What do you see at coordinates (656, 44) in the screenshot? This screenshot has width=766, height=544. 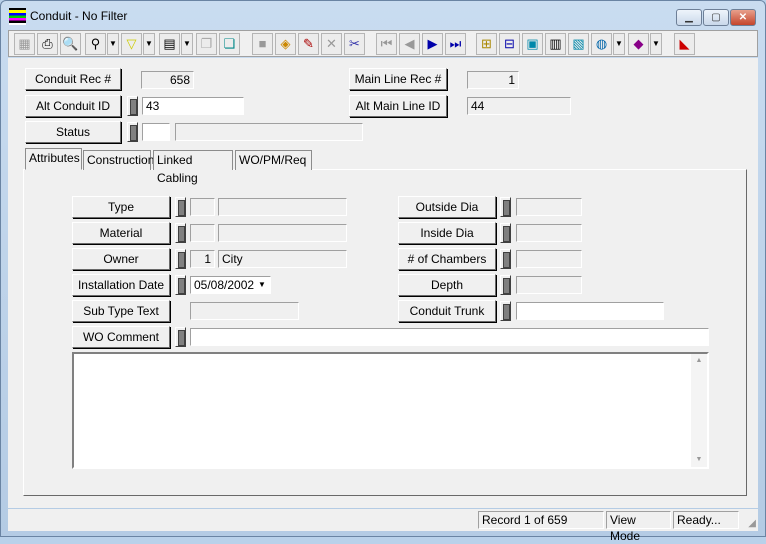 I see `book-dropdown: ▼` at bounding box center [656, 44].